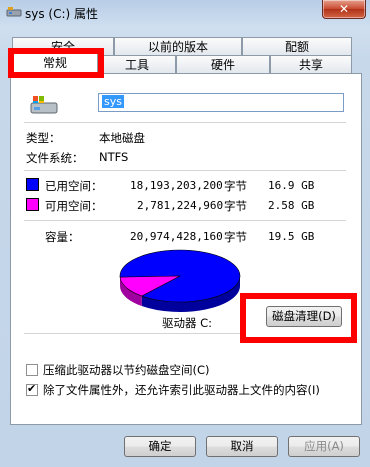 This screenshot has width=370, height=467. I want to click on tab-previous-versions: 以前的版本, so click(178, 46).